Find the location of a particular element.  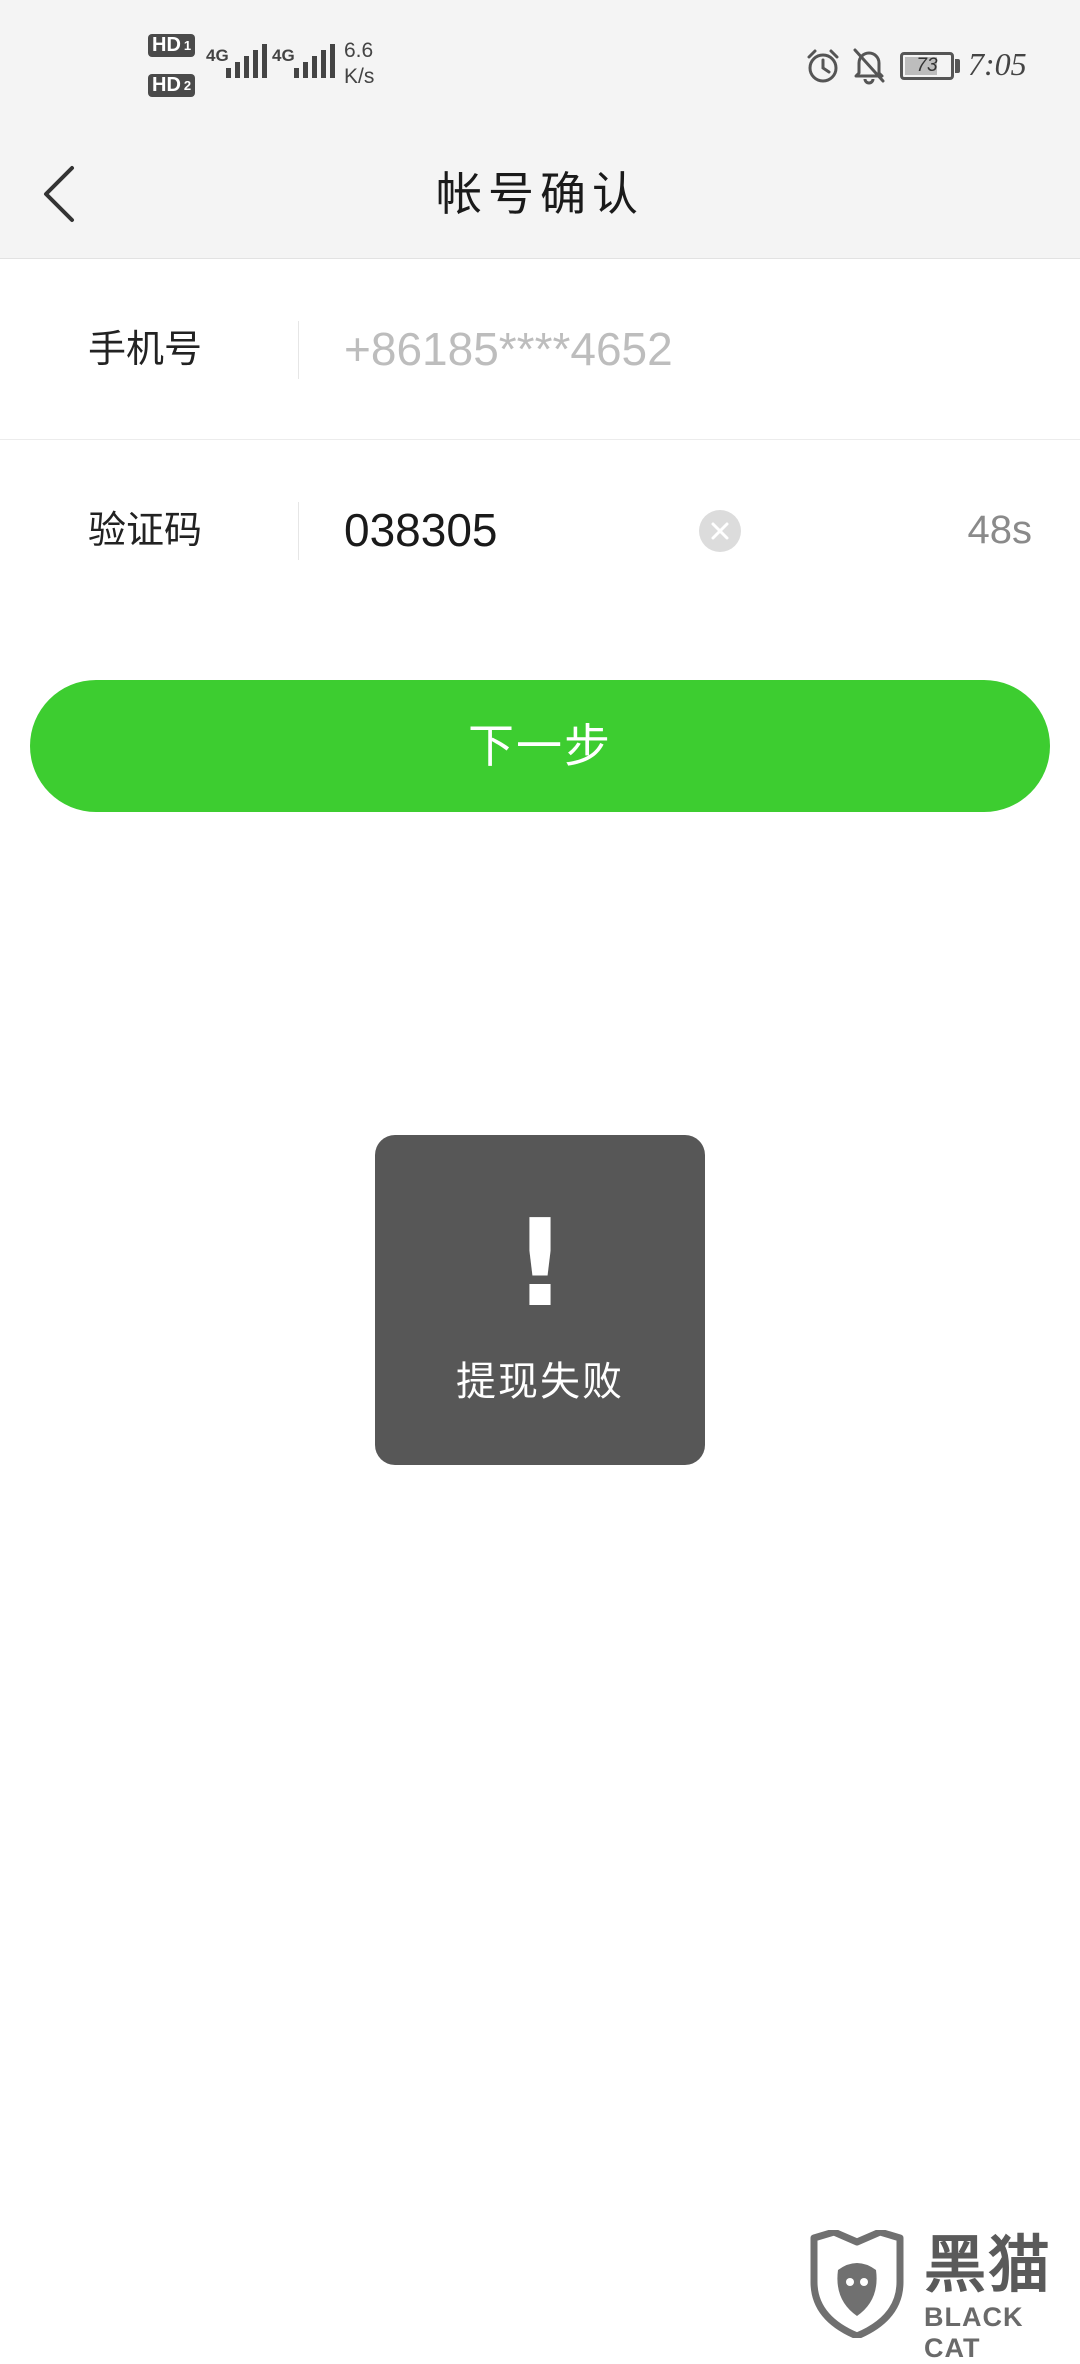

network-speed: 6.6 K/s is located at coordinates (359, 64).